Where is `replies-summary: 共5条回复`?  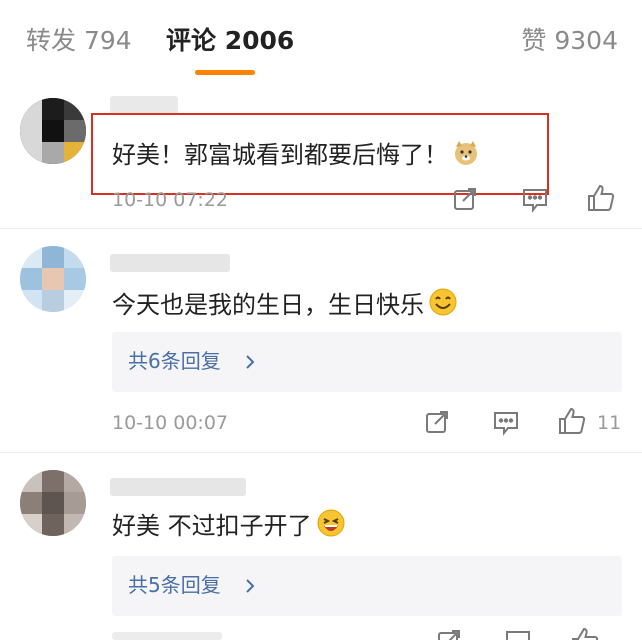 replies-summary: 共5条回复 is located at coordinates (367, 586).